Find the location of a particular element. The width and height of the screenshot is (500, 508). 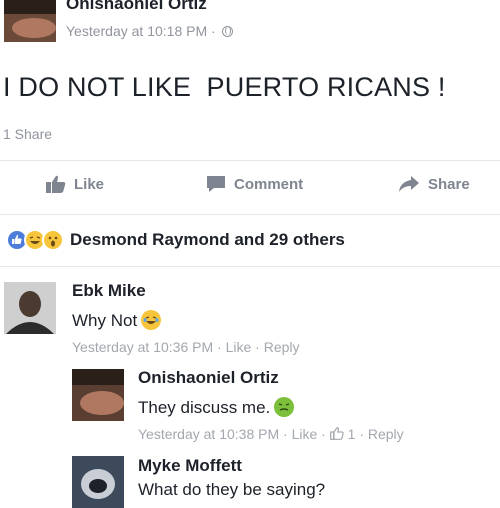

reply-like-link: Like is located at coordinates (305, 434).